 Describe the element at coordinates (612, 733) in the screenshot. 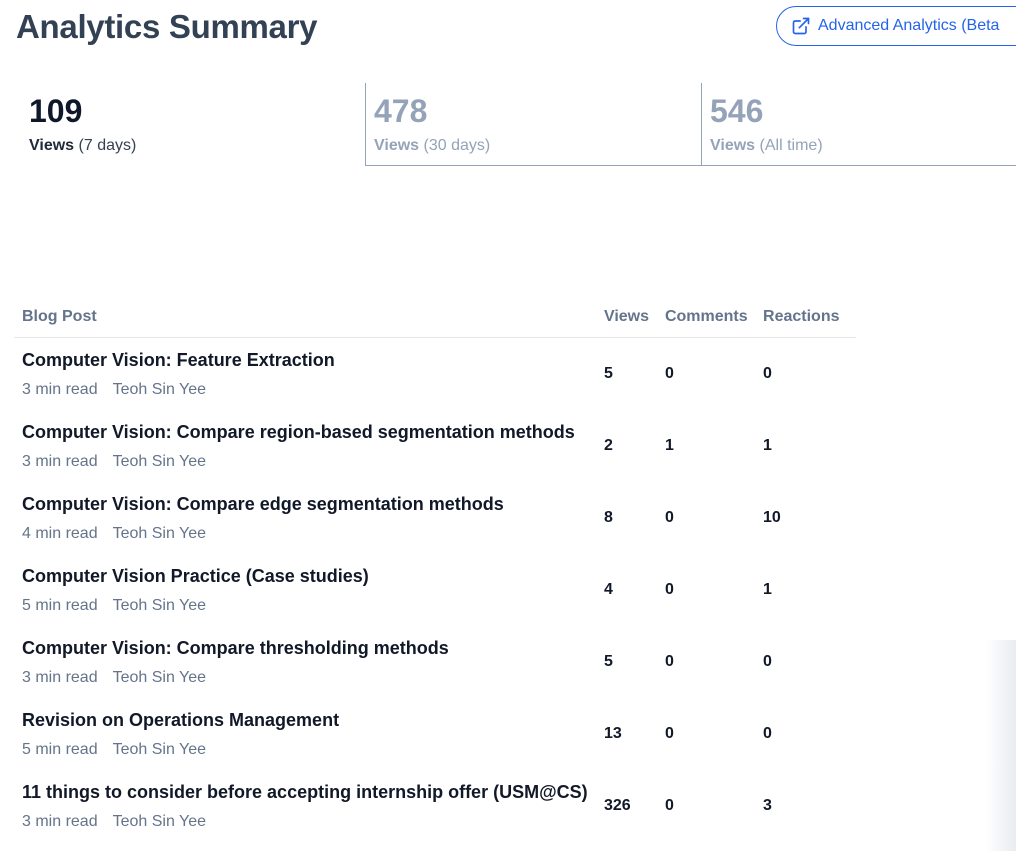

I see `views-cell: 13` at that location.